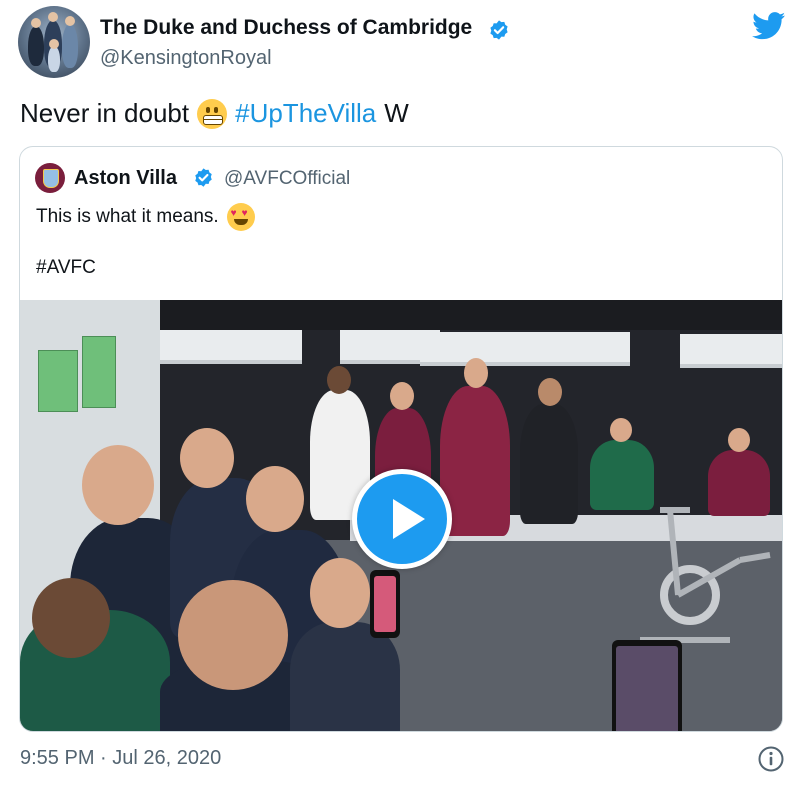  I want to click on play-button, so click(402, 519).